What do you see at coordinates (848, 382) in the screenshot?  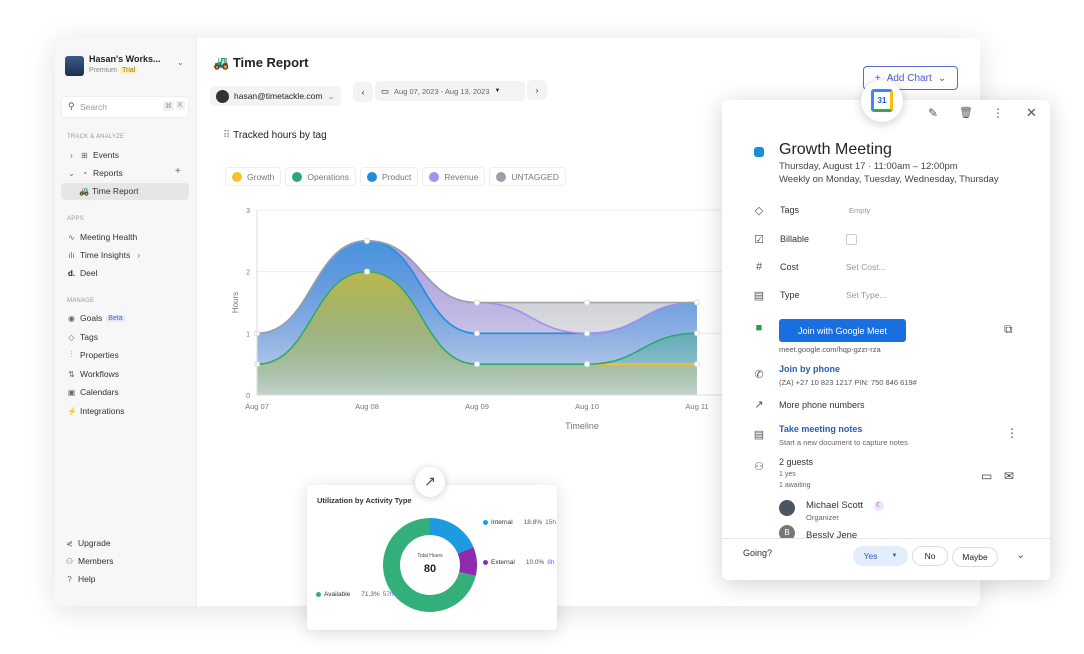 I see `phone-number: (ZA) +27 10 823 1217 PIN: 750 846 619#` at bounding box center [848, 382].